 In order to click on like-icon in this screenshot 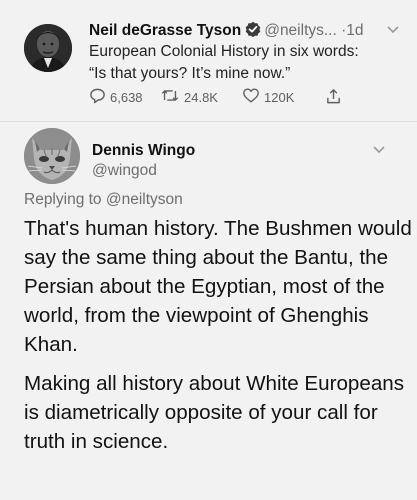, I will do `click(253, 97)`.